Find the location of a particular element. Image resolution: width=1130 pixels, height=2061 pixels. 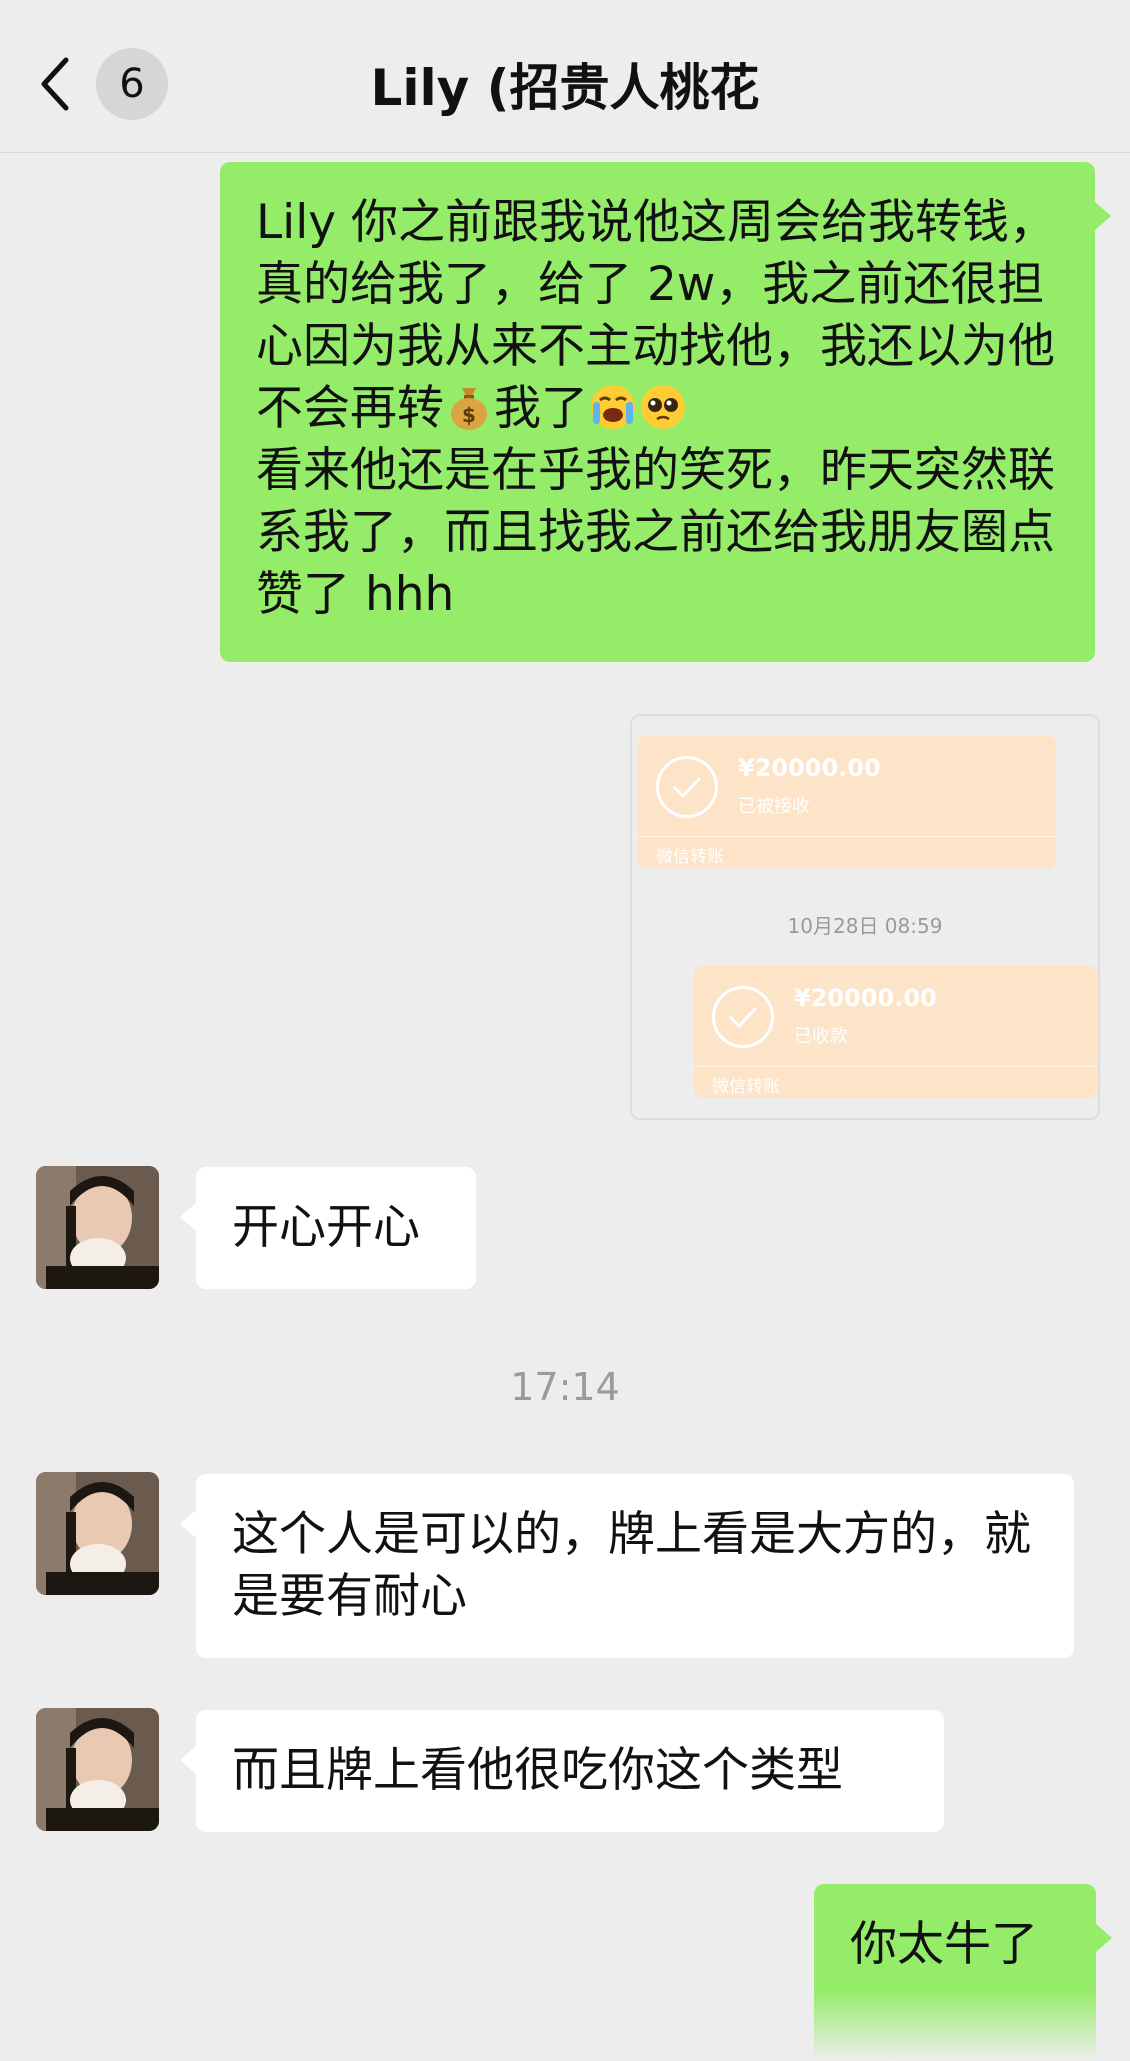

message-text: 看来他还是在乎我的笑死，昨天突然联系我了，而且找我之前还给我朋友圈点赞了 hhh is located at coordinates (655, 532).